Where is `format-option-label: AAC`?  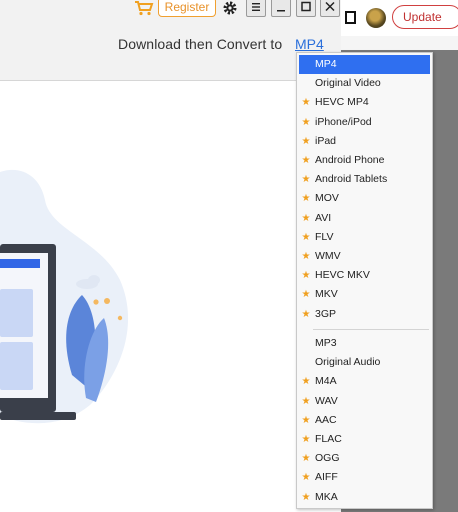 format-option-label: AAC is located at coordinates (326, 419).